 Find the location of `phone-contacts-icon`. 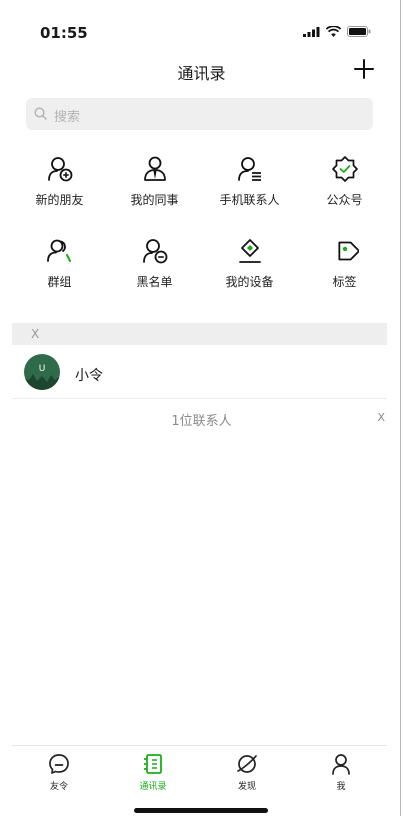

phone-contacts-icon is located at coordinates (249, 169).